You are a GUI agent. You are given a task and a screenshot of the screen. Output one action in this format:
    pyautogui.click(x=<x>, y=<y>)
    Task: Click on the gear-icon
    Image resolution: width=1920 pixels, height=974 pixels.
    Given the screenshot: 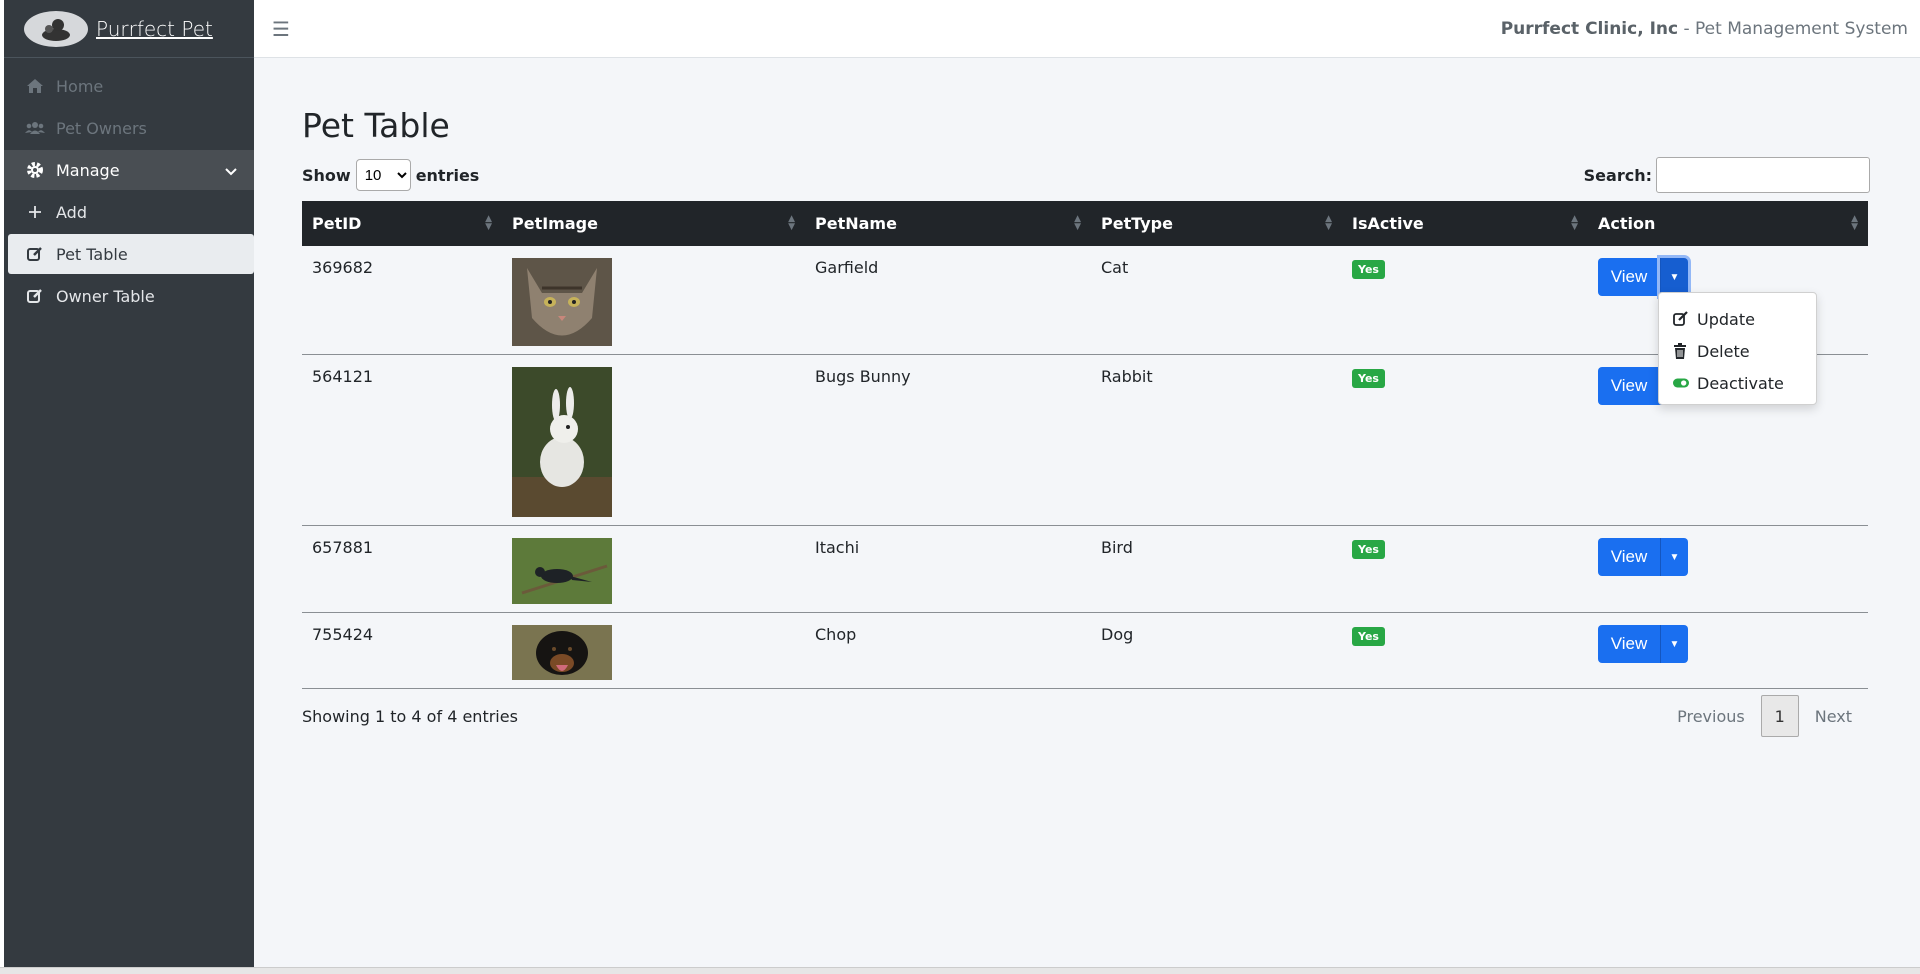 What is the action you would take?
    pyautogui.click(x=35, y=170)
    